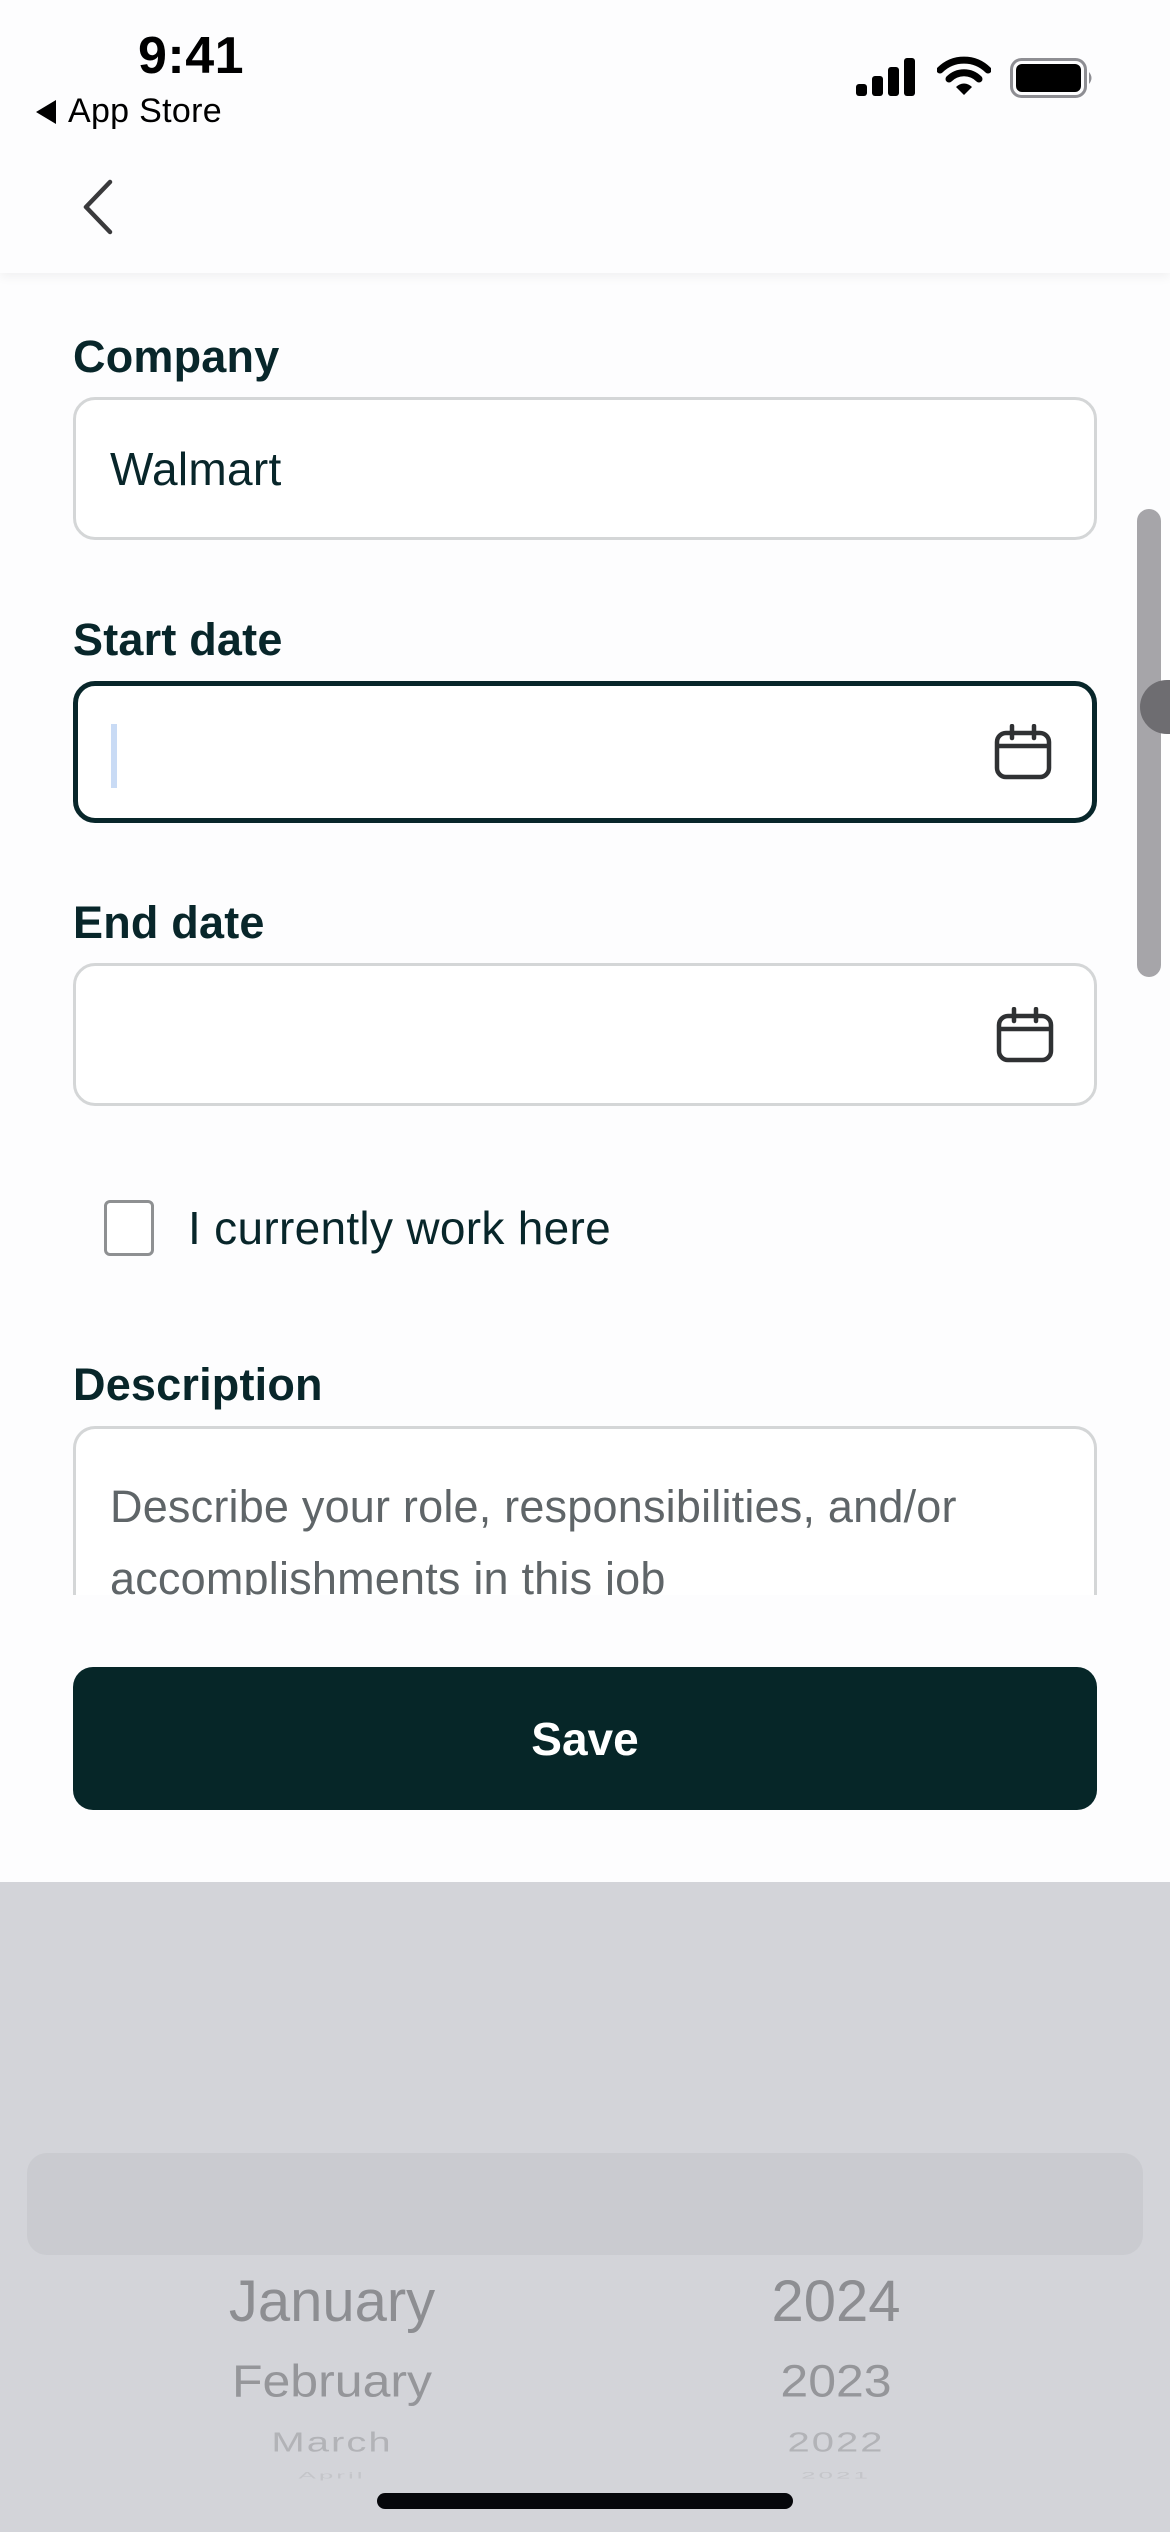 This screenshot has width=1170, height=2532. Describe the element at coordinates (585, 1034) in the screenshot. I see `end-date-input` at that location.